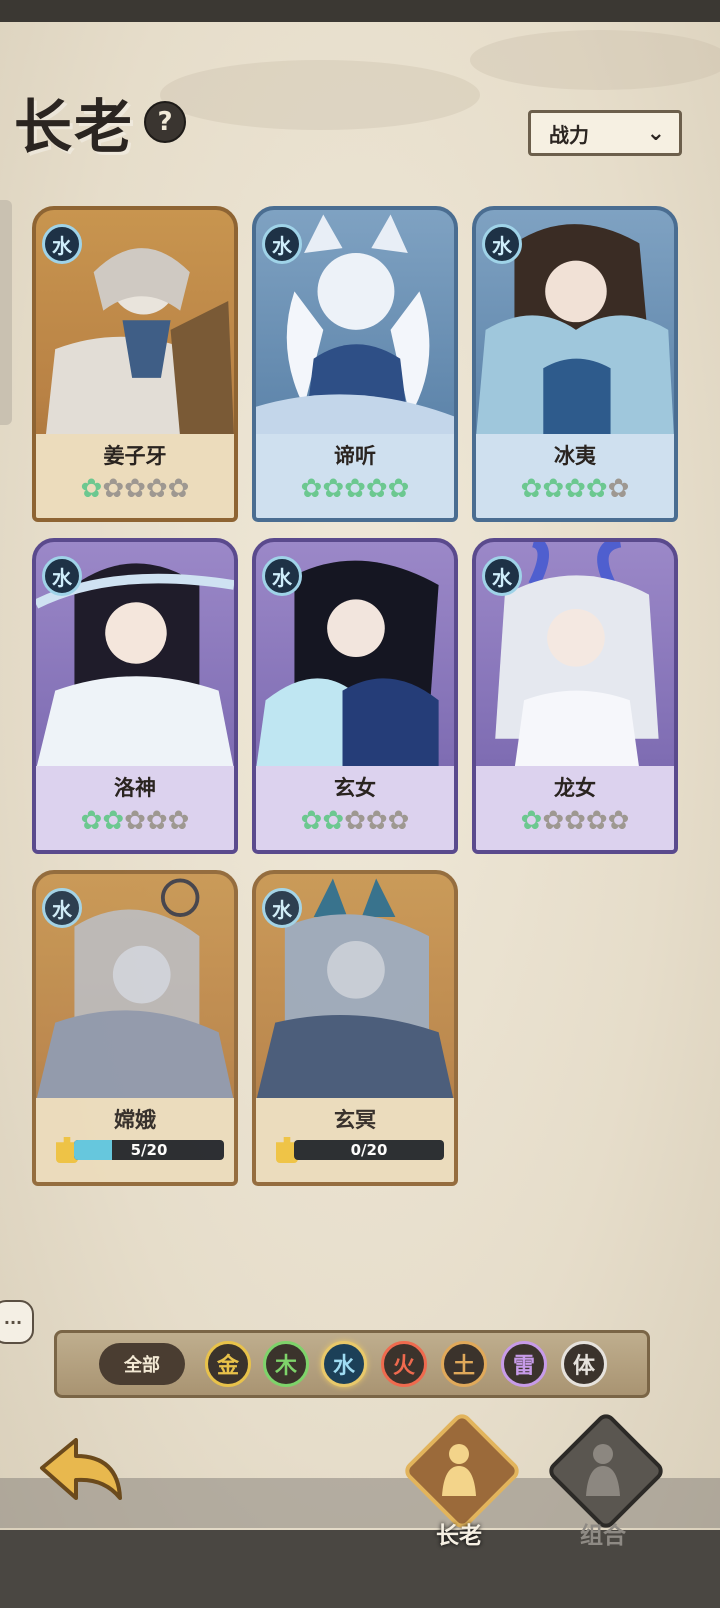 The width and height of the screenshot is (720, 1608). What do you see at coordinates (17, 1322) in the screenshot?
I see `chat-bubble-icon: ···` at bounding box center [17, 1322].